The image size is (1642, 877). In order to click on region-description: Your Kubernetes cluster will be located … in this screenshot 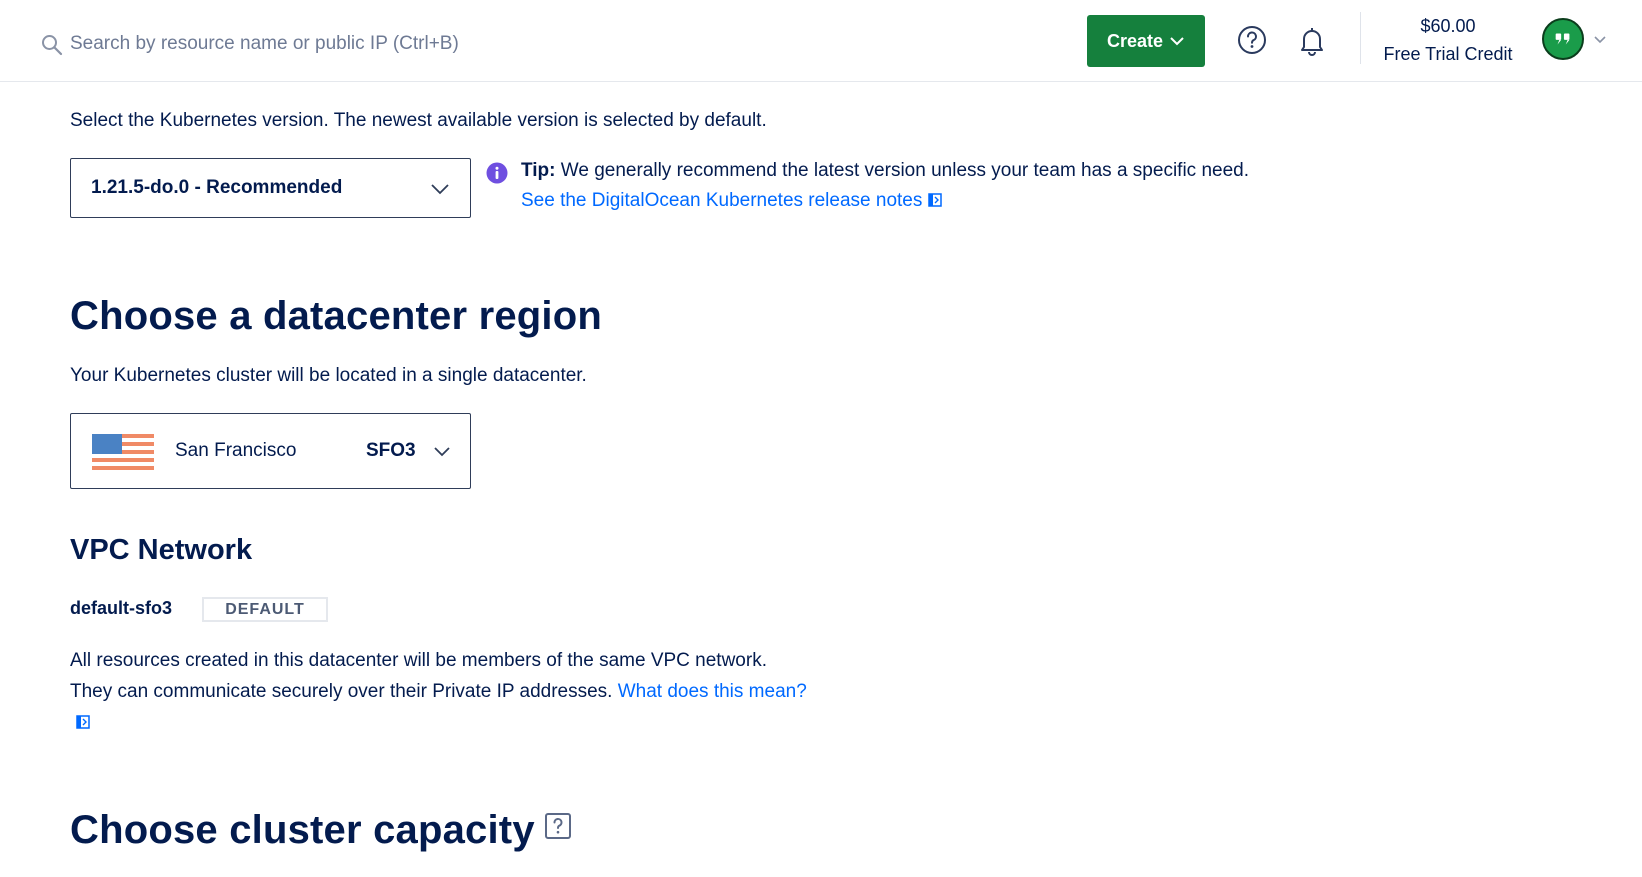, I will do `click(328, 375)`.